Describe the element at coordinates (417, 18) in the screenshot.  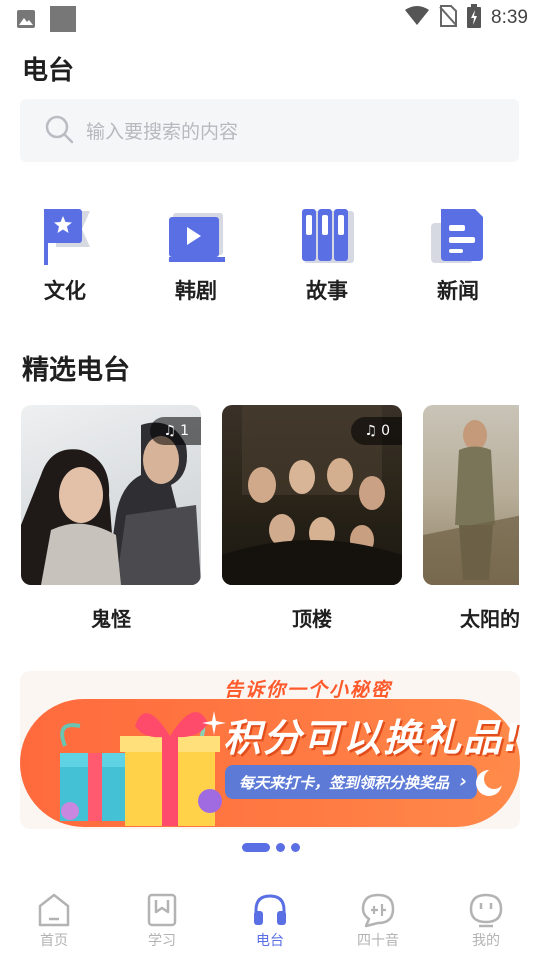
I see `wifi-icon` at that location.